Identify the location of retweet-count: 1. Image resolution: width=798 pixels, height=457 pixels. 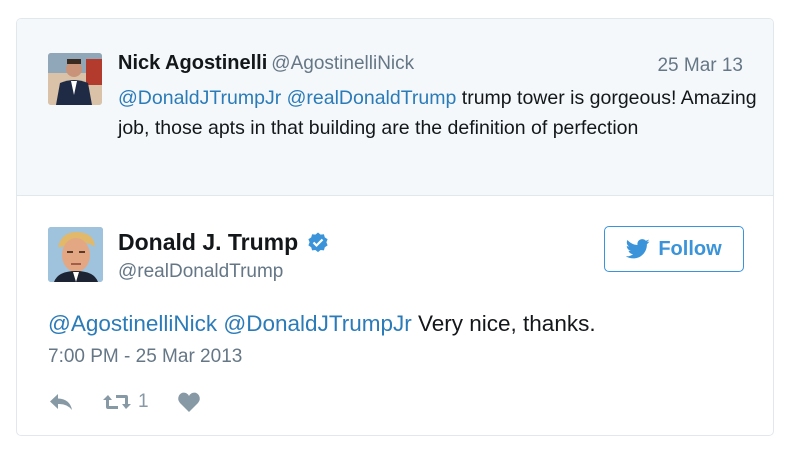
(143, 401).